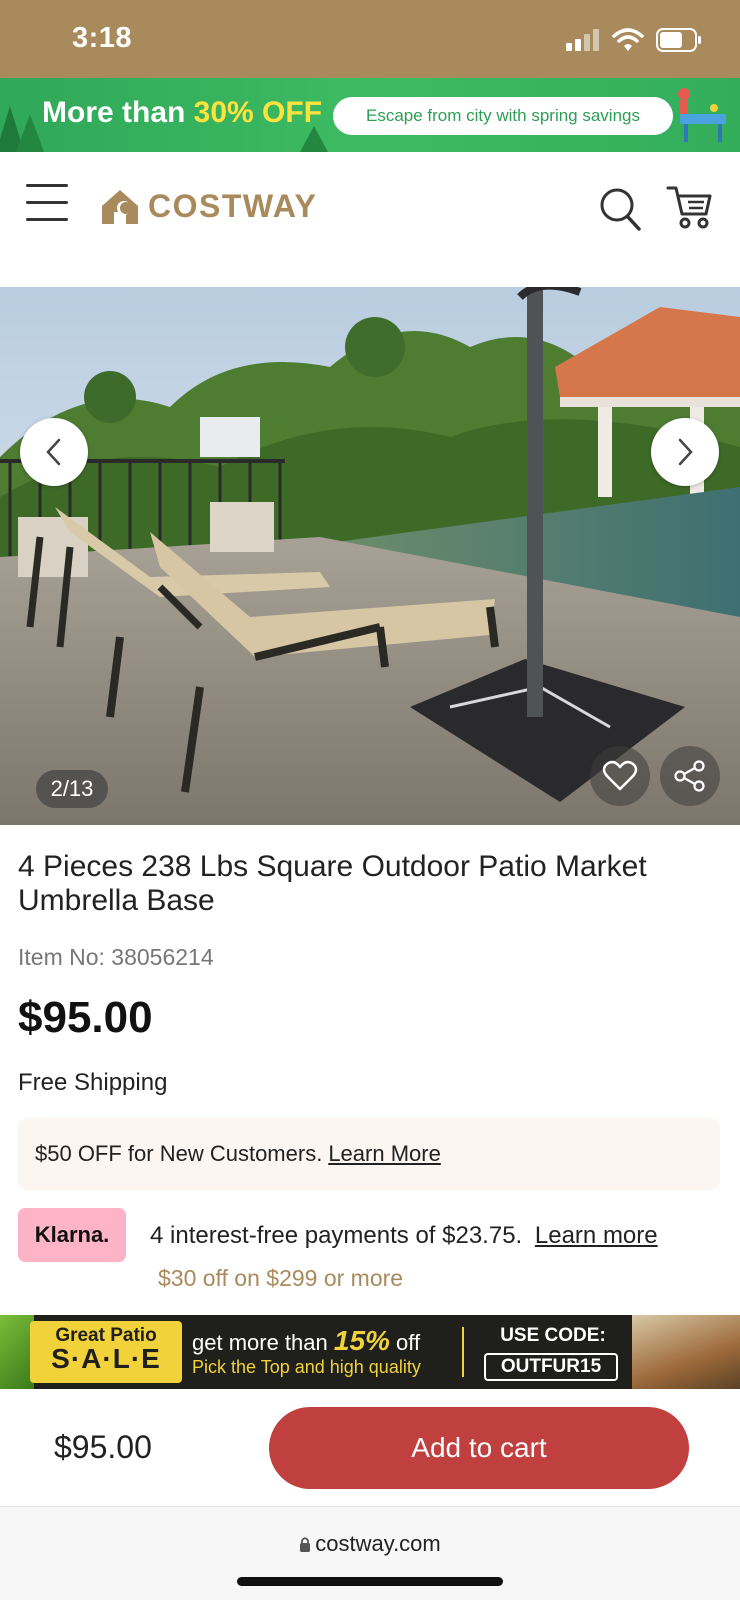 This screenshot has height=1600, width=740. What do you see at coordinates (93, 1082) in the screenshot?
I see `shipping-info: Free Shipping` at bounding box center [93, 1082].